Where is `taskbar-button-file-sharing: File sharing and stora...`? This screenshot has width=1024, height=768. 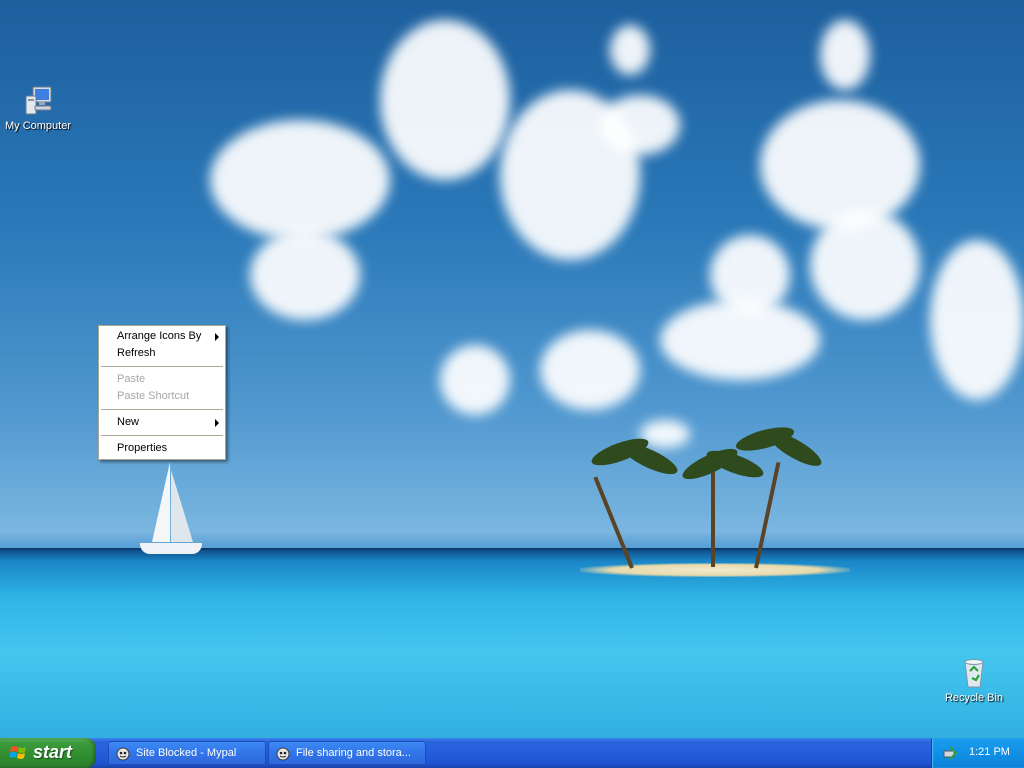
taskbar-button-file-sharing: File sharing and stora... is located at coordinates (347, 753).